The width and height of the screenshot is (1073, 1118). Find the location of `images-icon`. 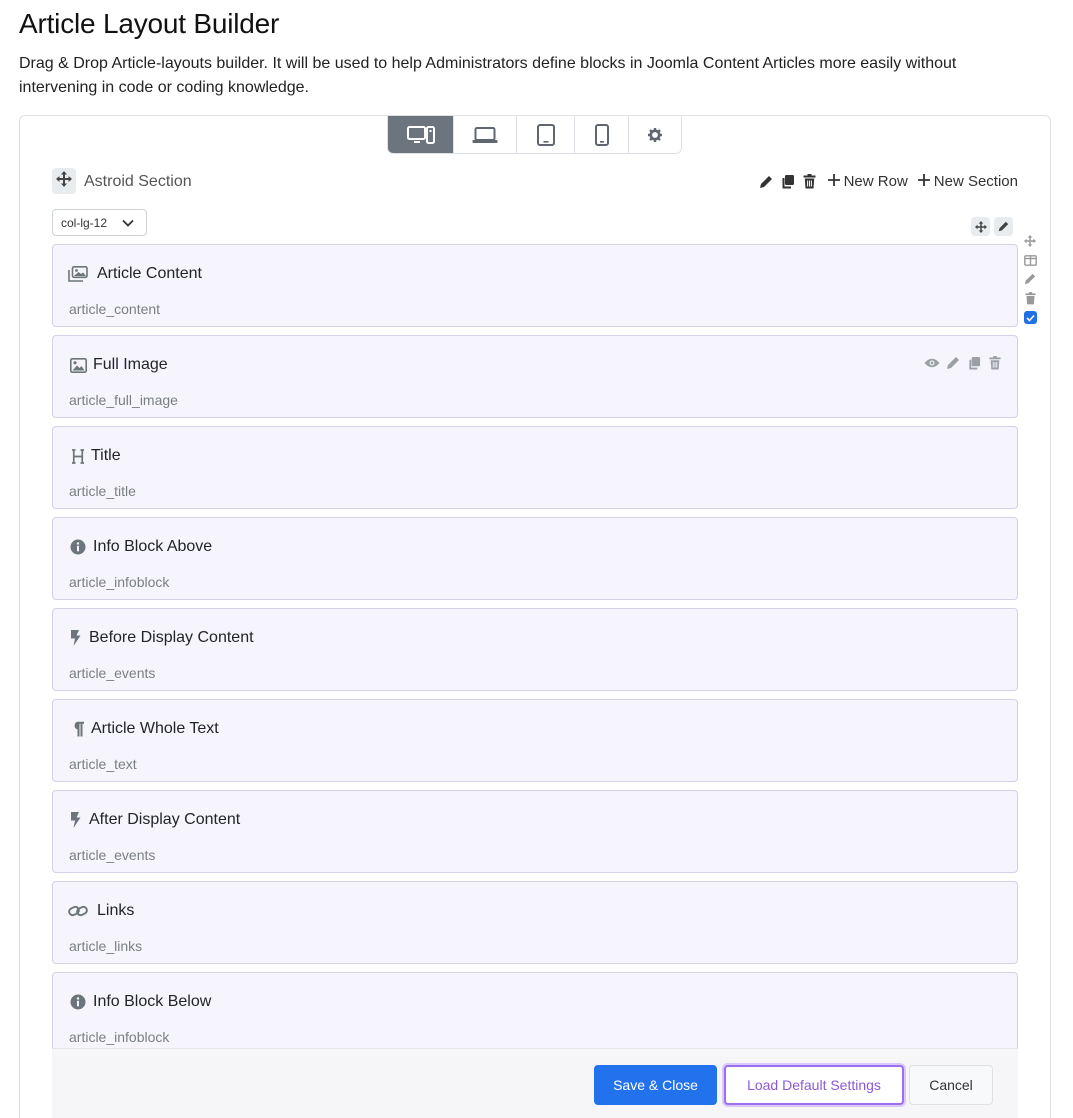

images-icon is located at coordinates (78, 274).